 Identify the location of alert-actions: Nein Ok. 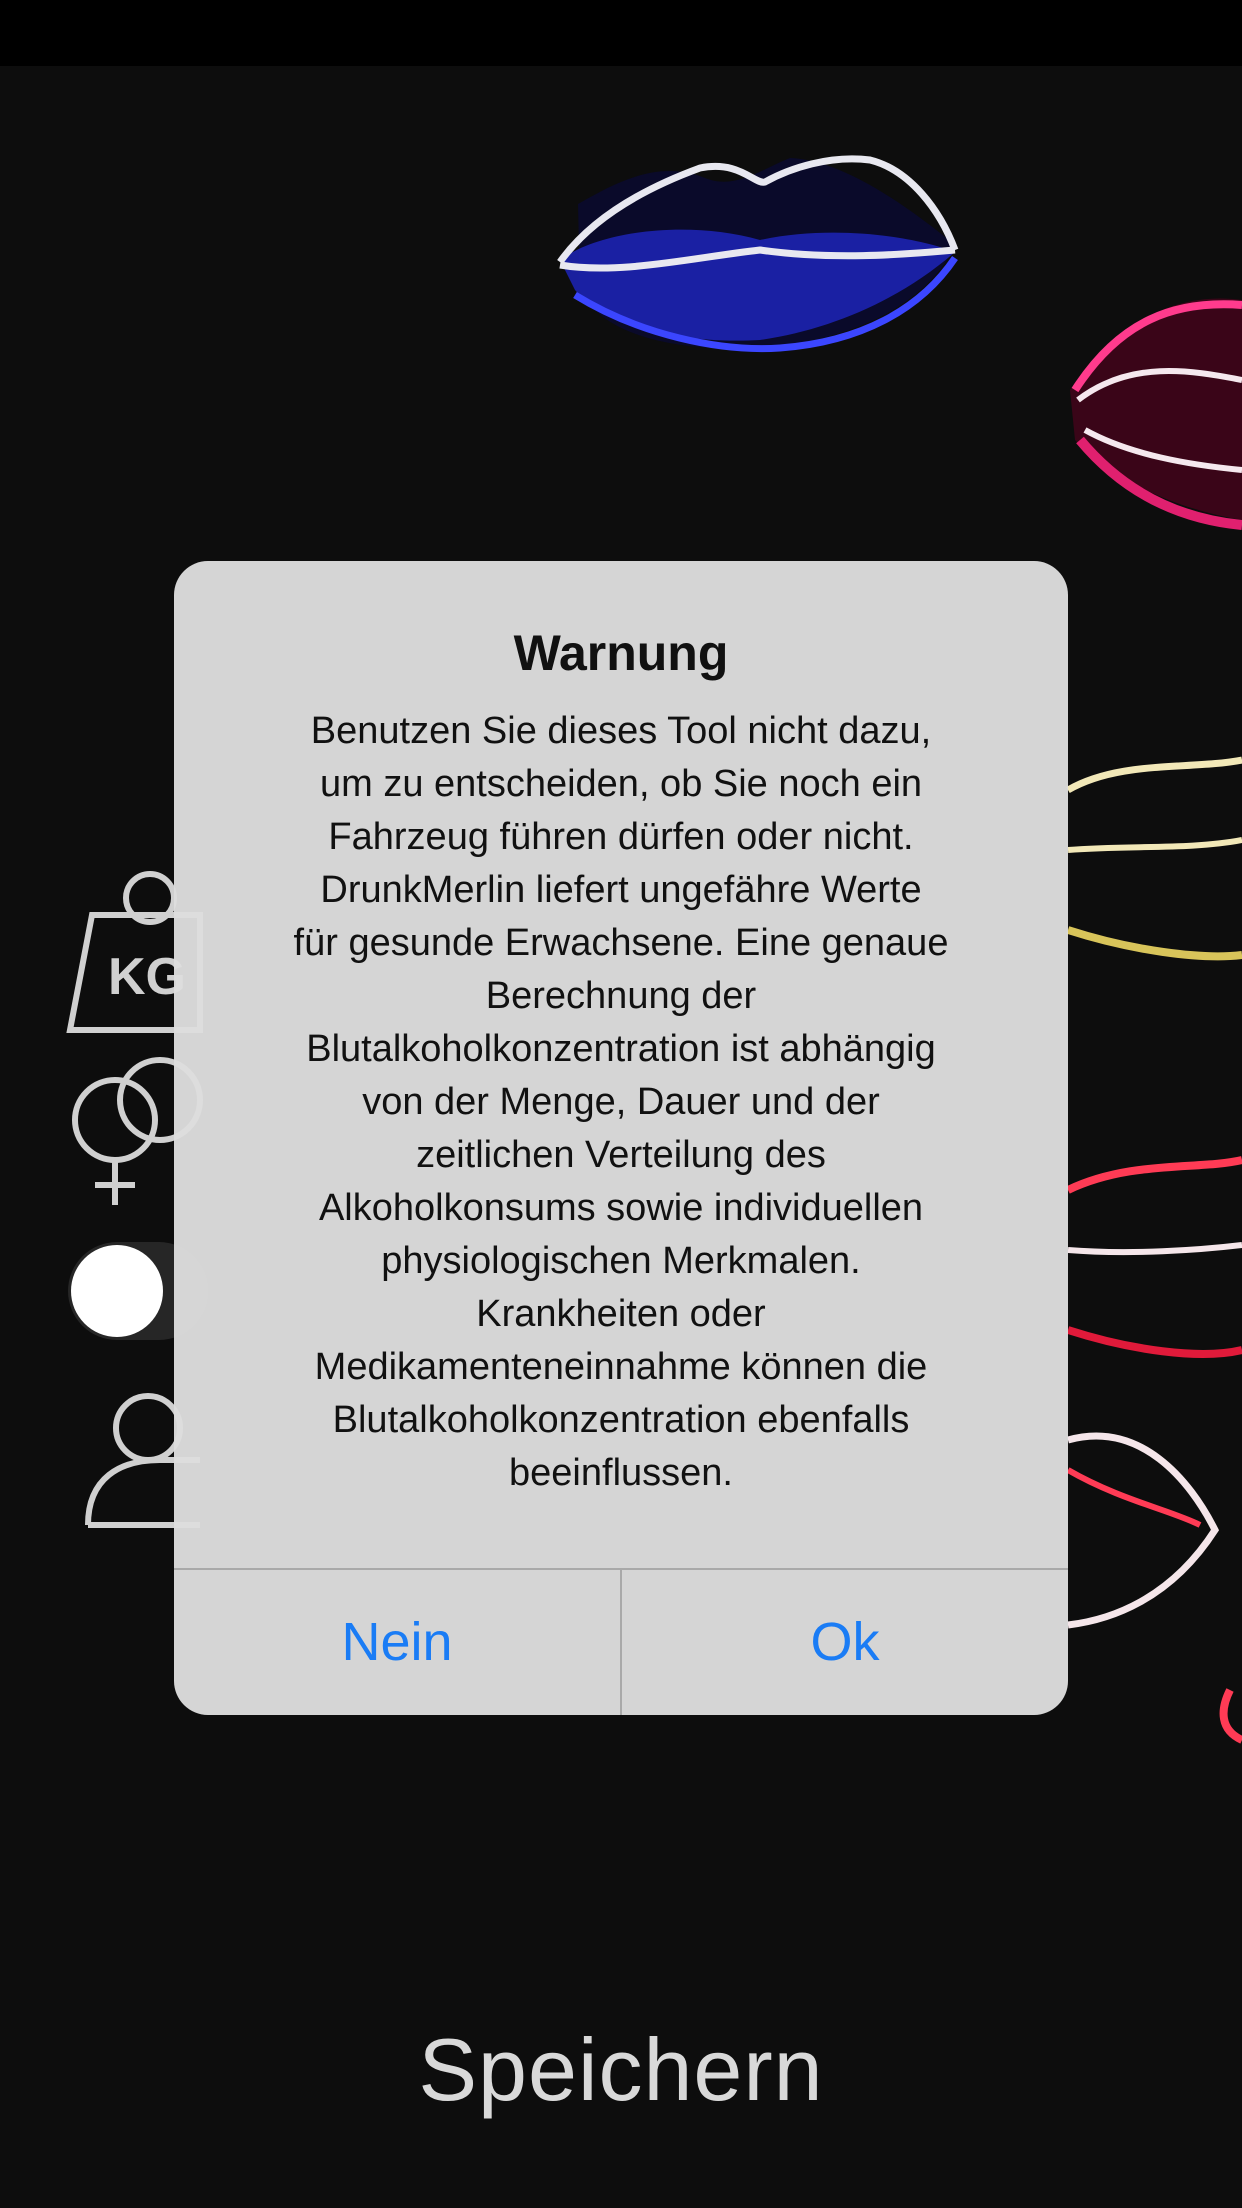
(621, 1641).